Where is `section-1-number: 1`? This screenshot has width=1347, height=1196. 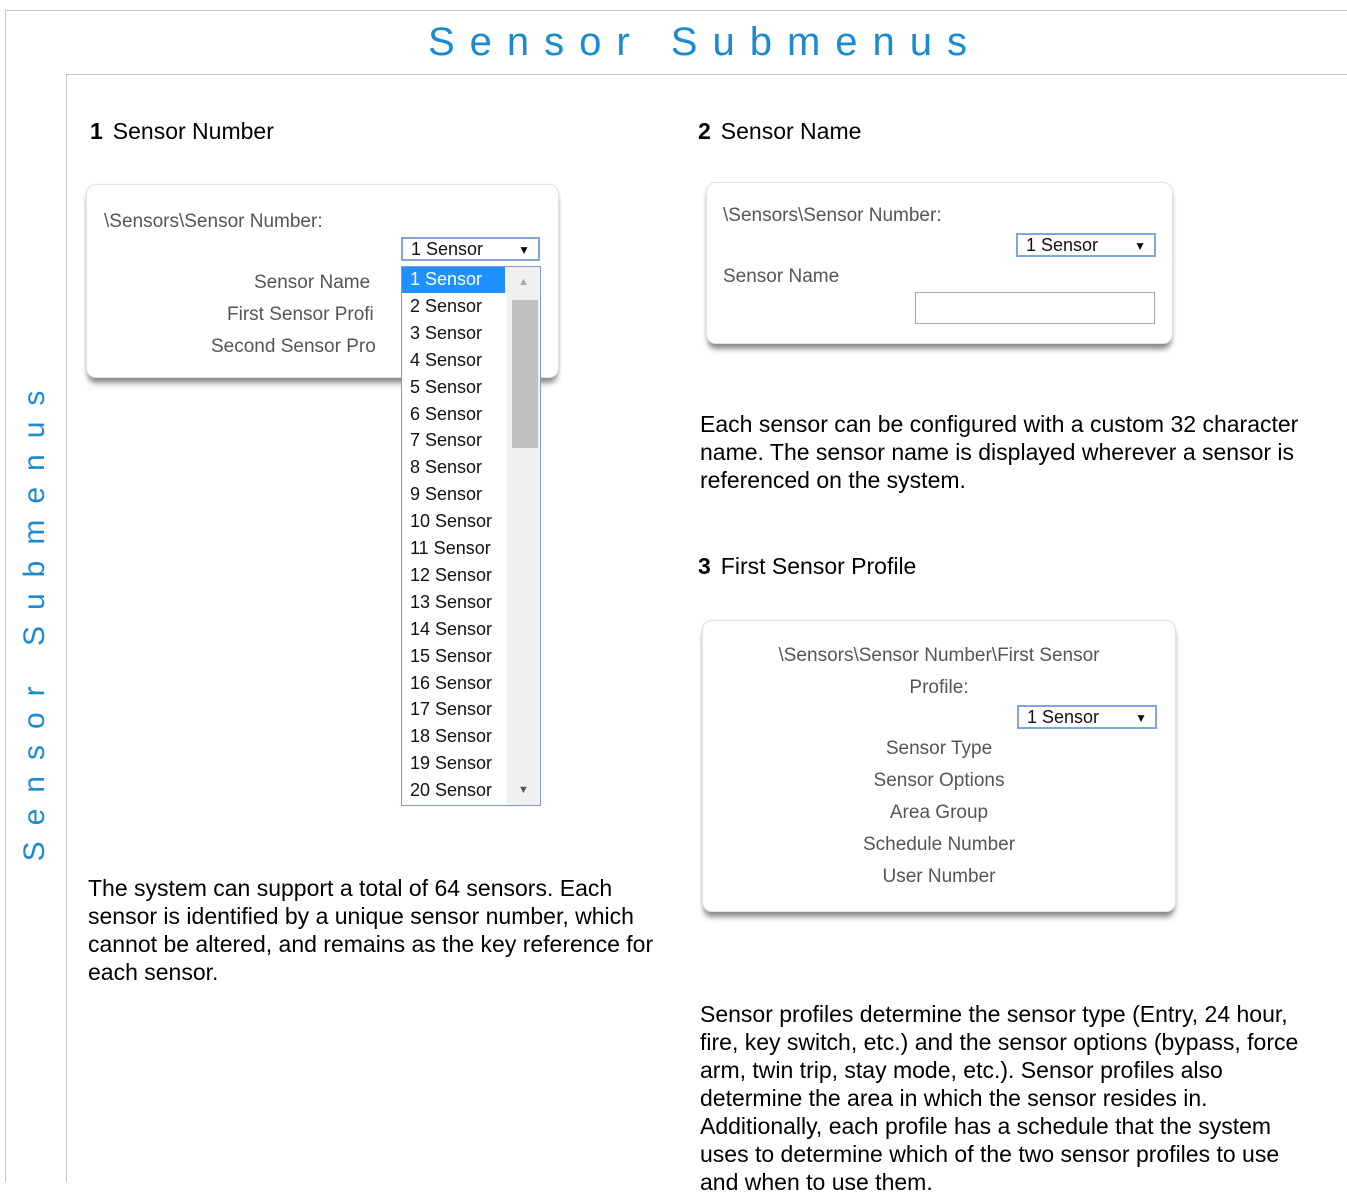 section-1-number: 1 is located at coordinates (96, 131).